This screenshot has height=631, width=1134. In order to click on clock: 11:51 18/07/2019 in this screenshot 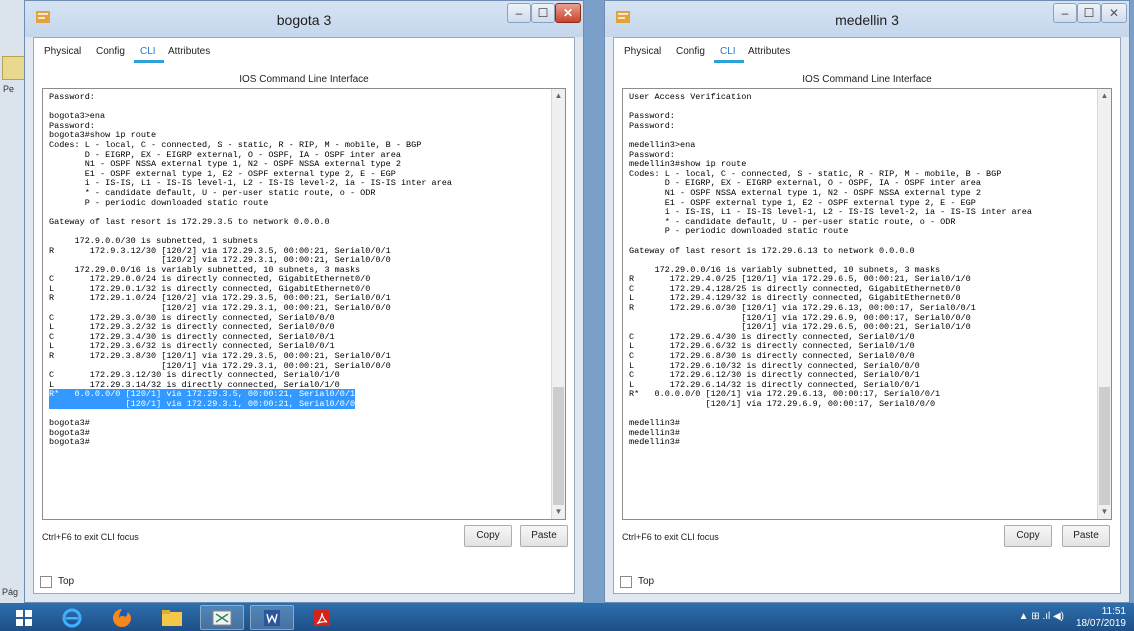, I will do `click(1101, 618)`.